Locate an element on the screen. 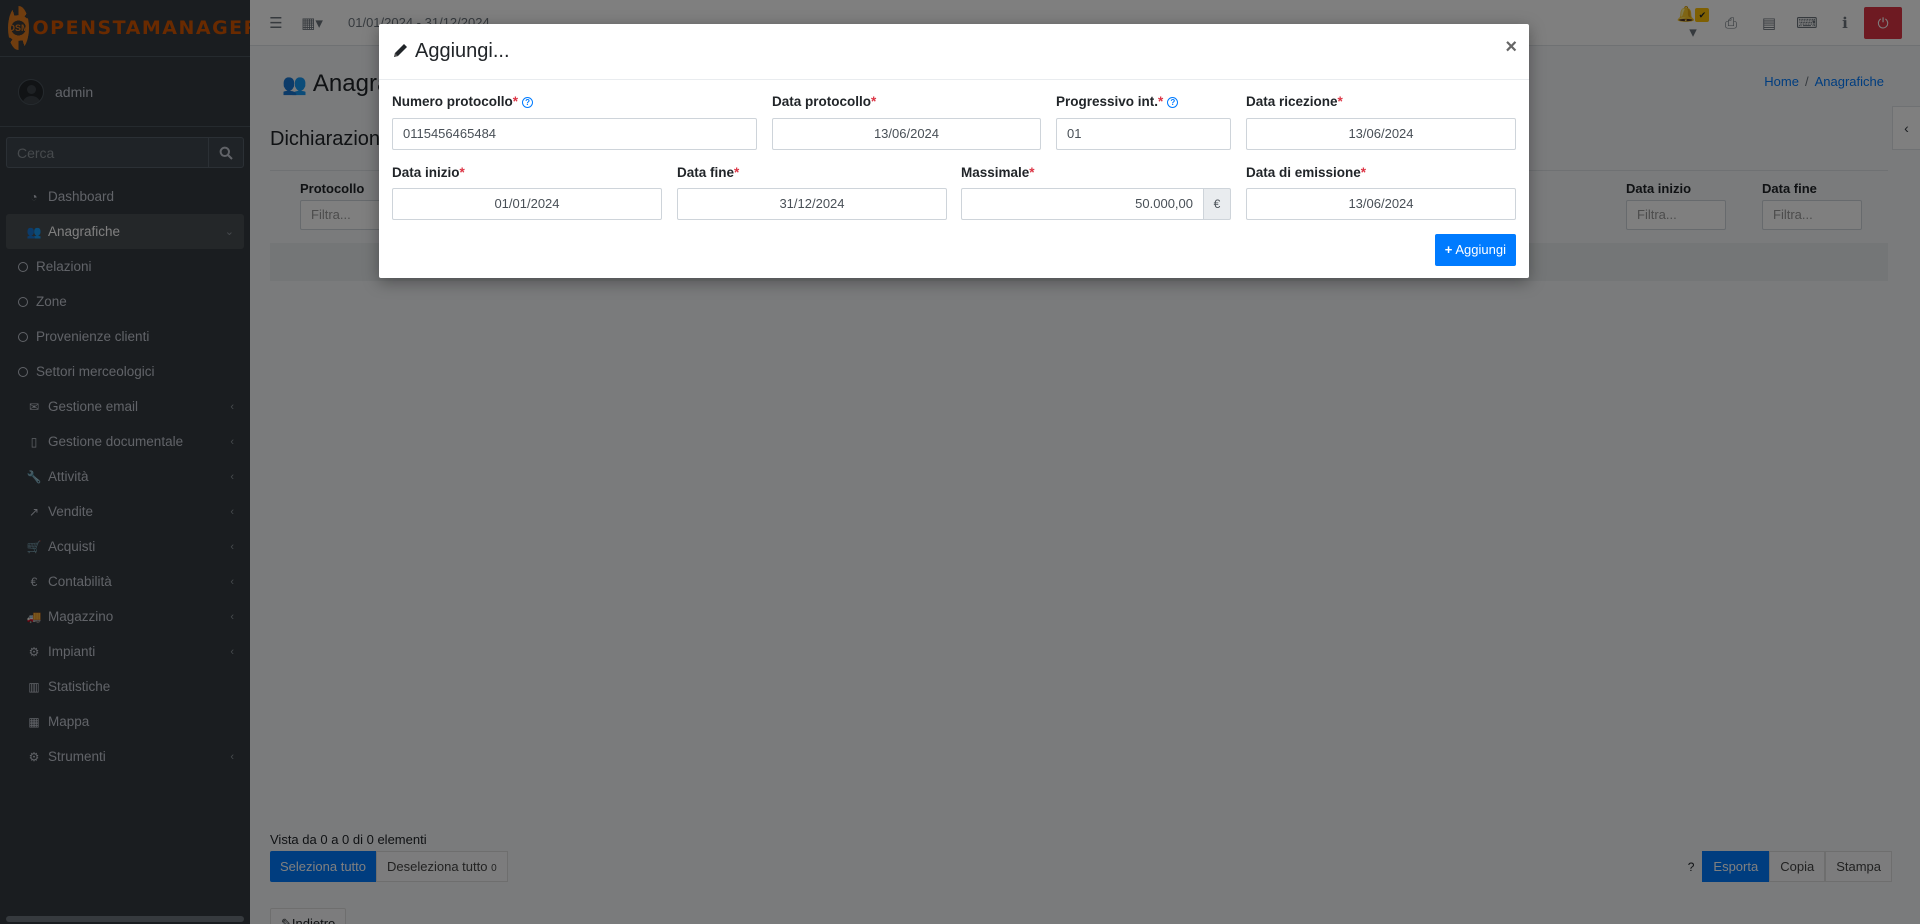 The width and height of the screenshot is (1920, 924). add-button-label: Aggiungi is located at coordinates (1480, 249).